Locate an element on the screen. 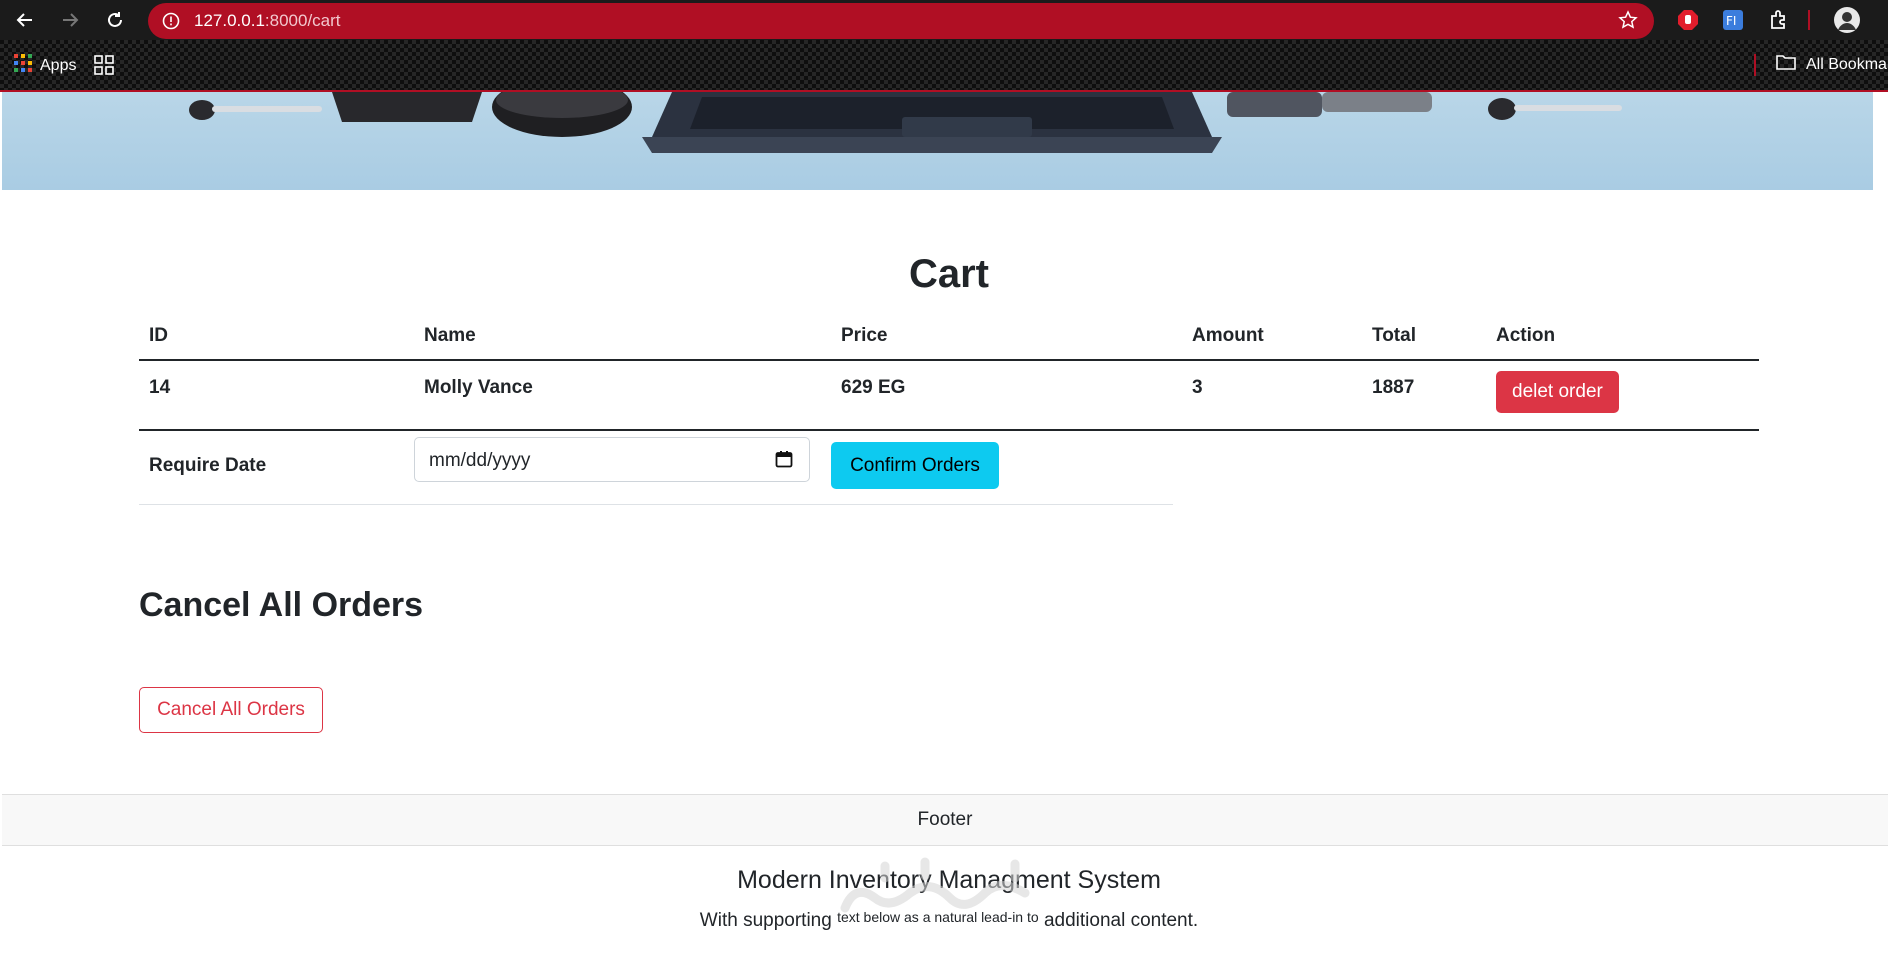 This screenshot has width=1888, height=959. apps-label: Apps is located at coordinates (58, 65).